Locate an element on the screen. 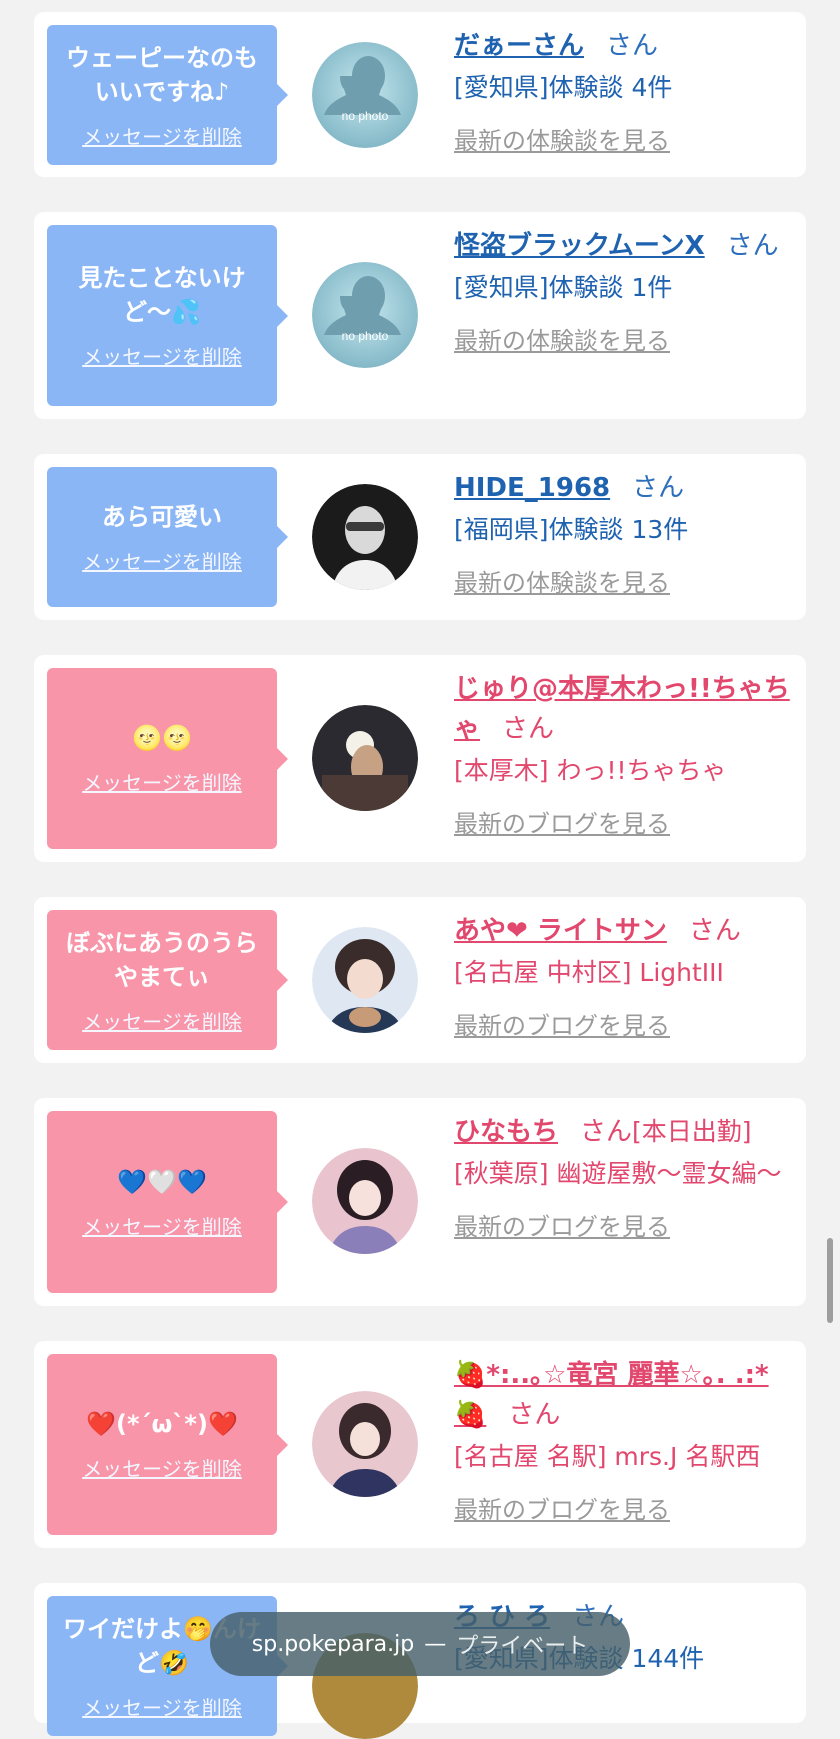 This screenshot has height=1739, width=840. user-detail: [愛知県]体験談 1件 is located at coordinates (563, 287).